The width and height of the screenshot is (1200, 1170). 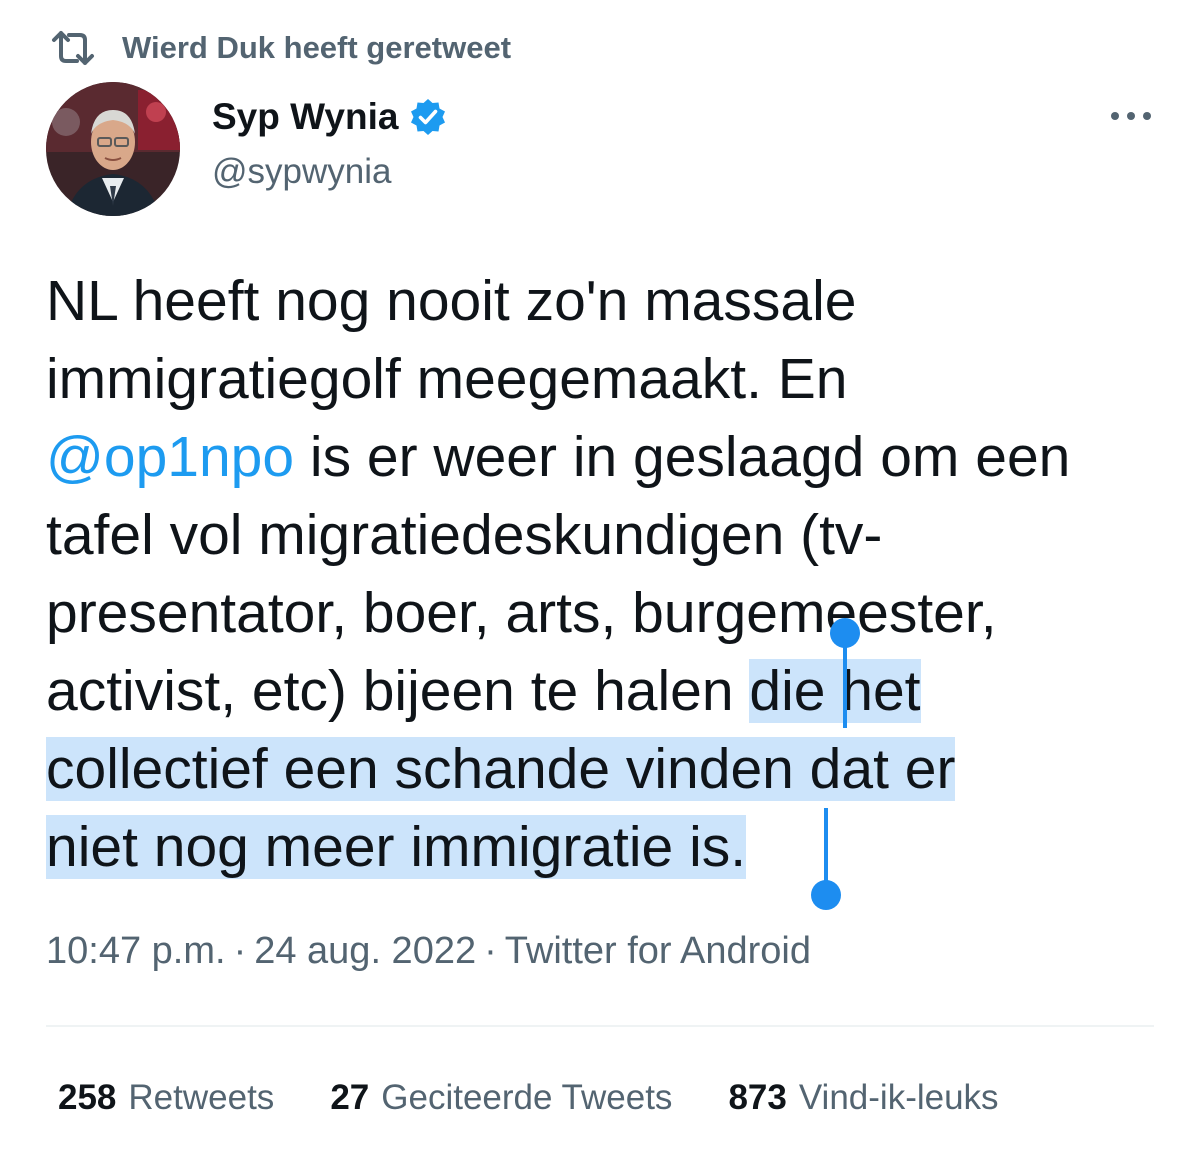 What do you see at coordinates (757, 1097) in the screenshot?
I see `likes-count: 873` at bounding box center [757, 1097].